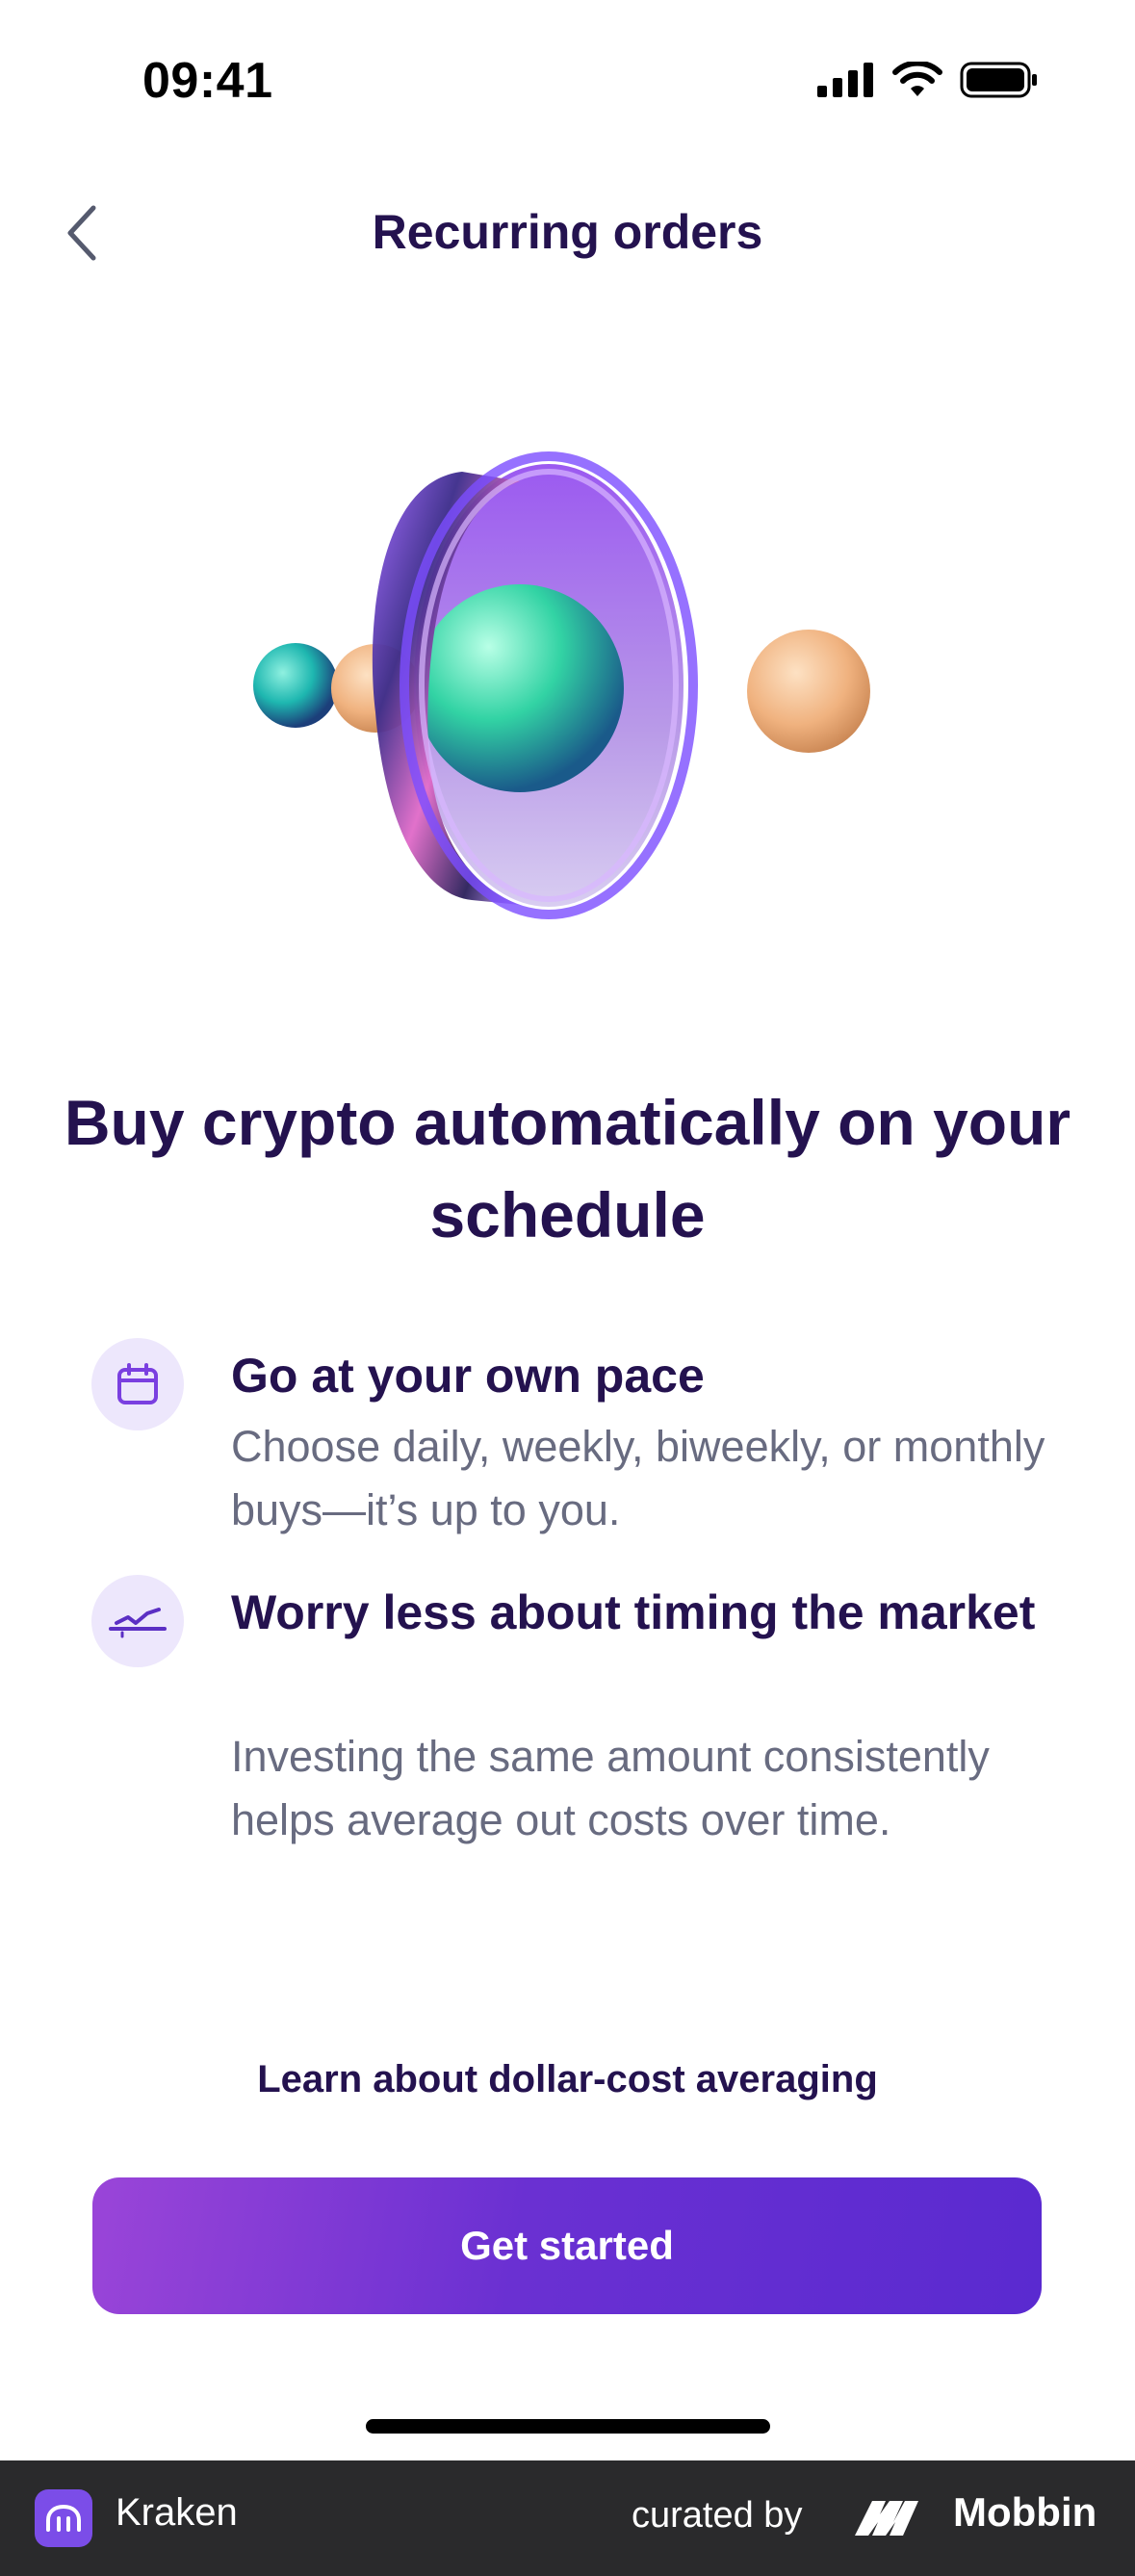 This screenshot has height=2576, width=1135. I want to click on nav-bar: Recurring orders, so click(567, 236).